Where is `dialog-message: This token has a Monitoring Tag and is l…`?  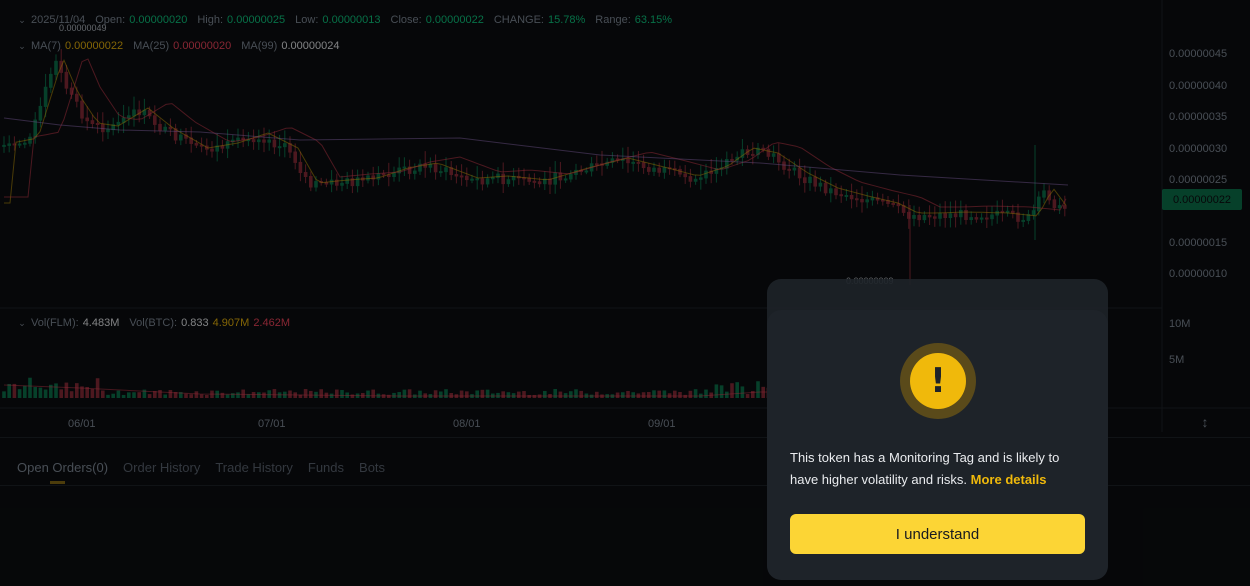 dialog-message: This token has a Monitoring Tag and is l… is located at coordinates (940, 469).